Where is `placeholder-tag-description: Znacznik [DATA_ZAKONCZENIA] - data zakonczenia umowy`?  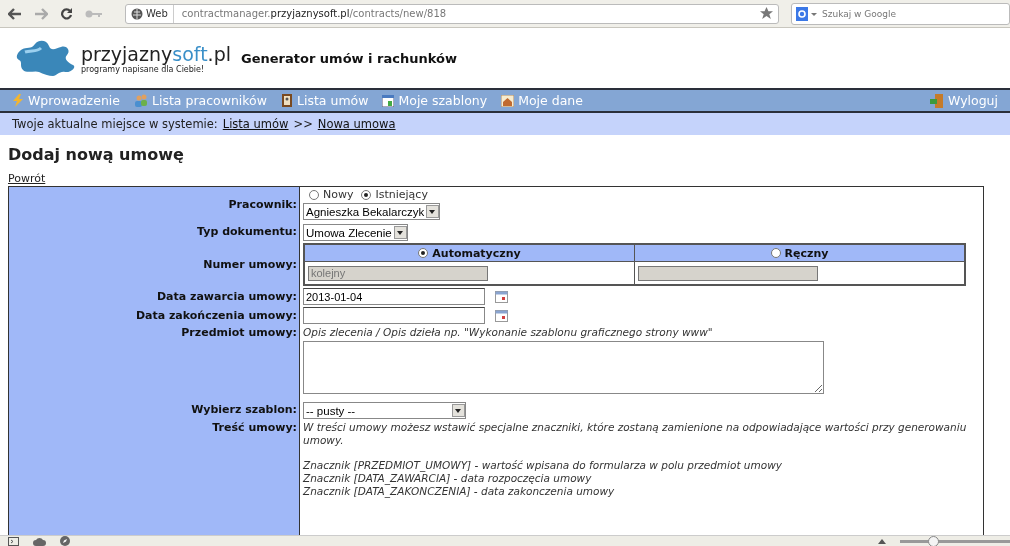 placeholder-tag-description: Znacznik [DATA_ZAKONCZENIA] - data zakonczenia umowy is located at coordinates (459, 491).